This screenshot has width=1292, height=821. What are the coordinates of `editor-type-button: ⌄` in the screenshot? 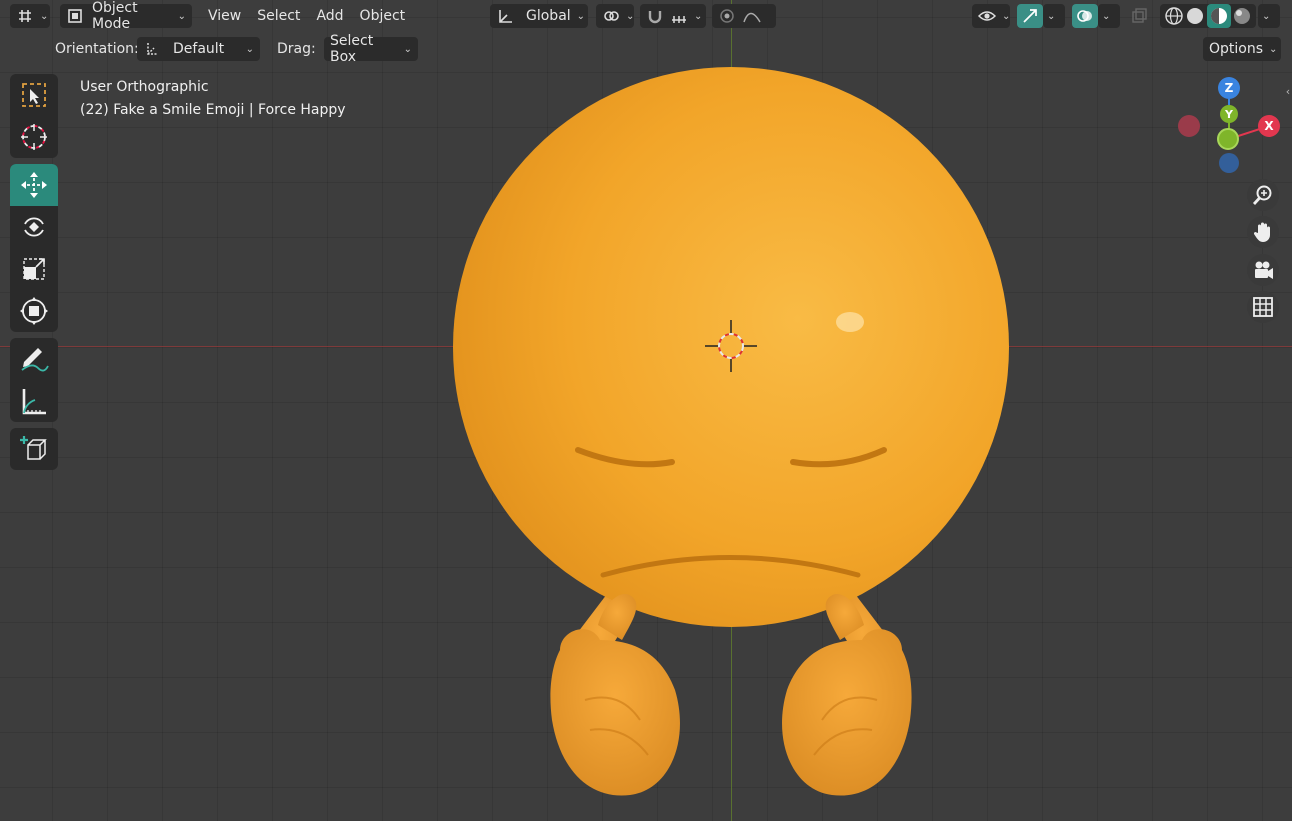 It's located at (30, 16).